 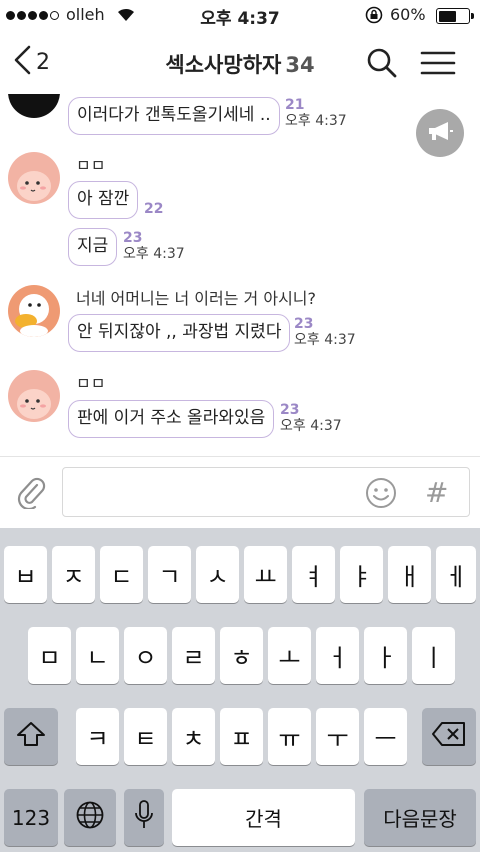 I want to click on key: ㅌ, so click(x=145, y=736).